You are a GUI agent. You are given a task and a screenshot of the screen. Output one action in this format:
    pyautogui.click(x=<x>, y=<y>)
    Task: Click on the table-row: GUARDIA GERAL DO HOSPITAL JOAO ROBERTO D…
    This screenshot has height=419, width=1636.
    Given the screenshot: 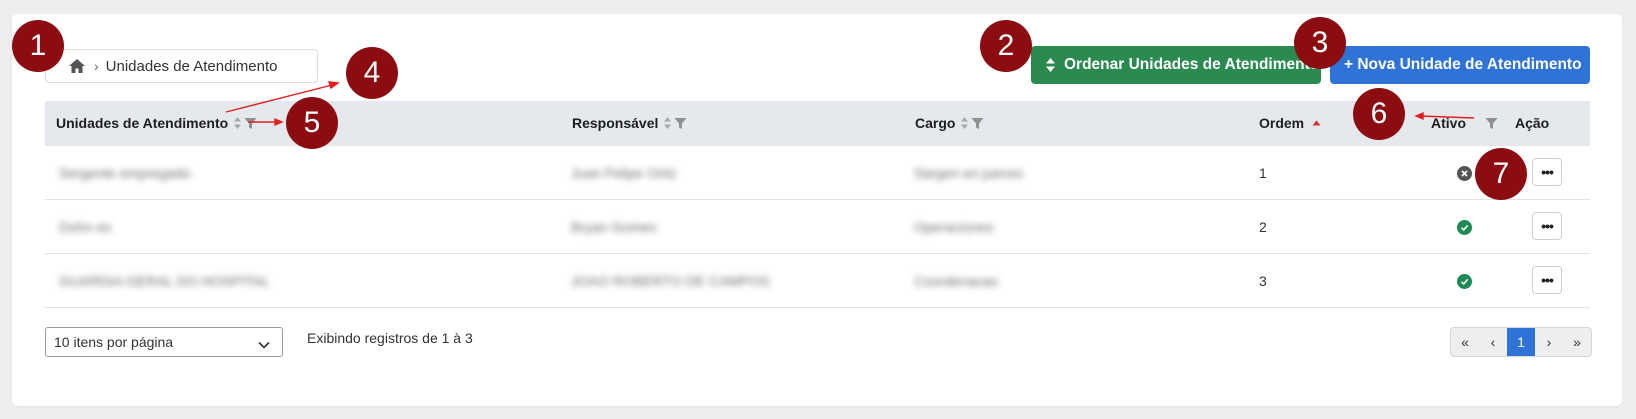 What is the action you would take?
    pyautogui.click(x=817, y=281)
    